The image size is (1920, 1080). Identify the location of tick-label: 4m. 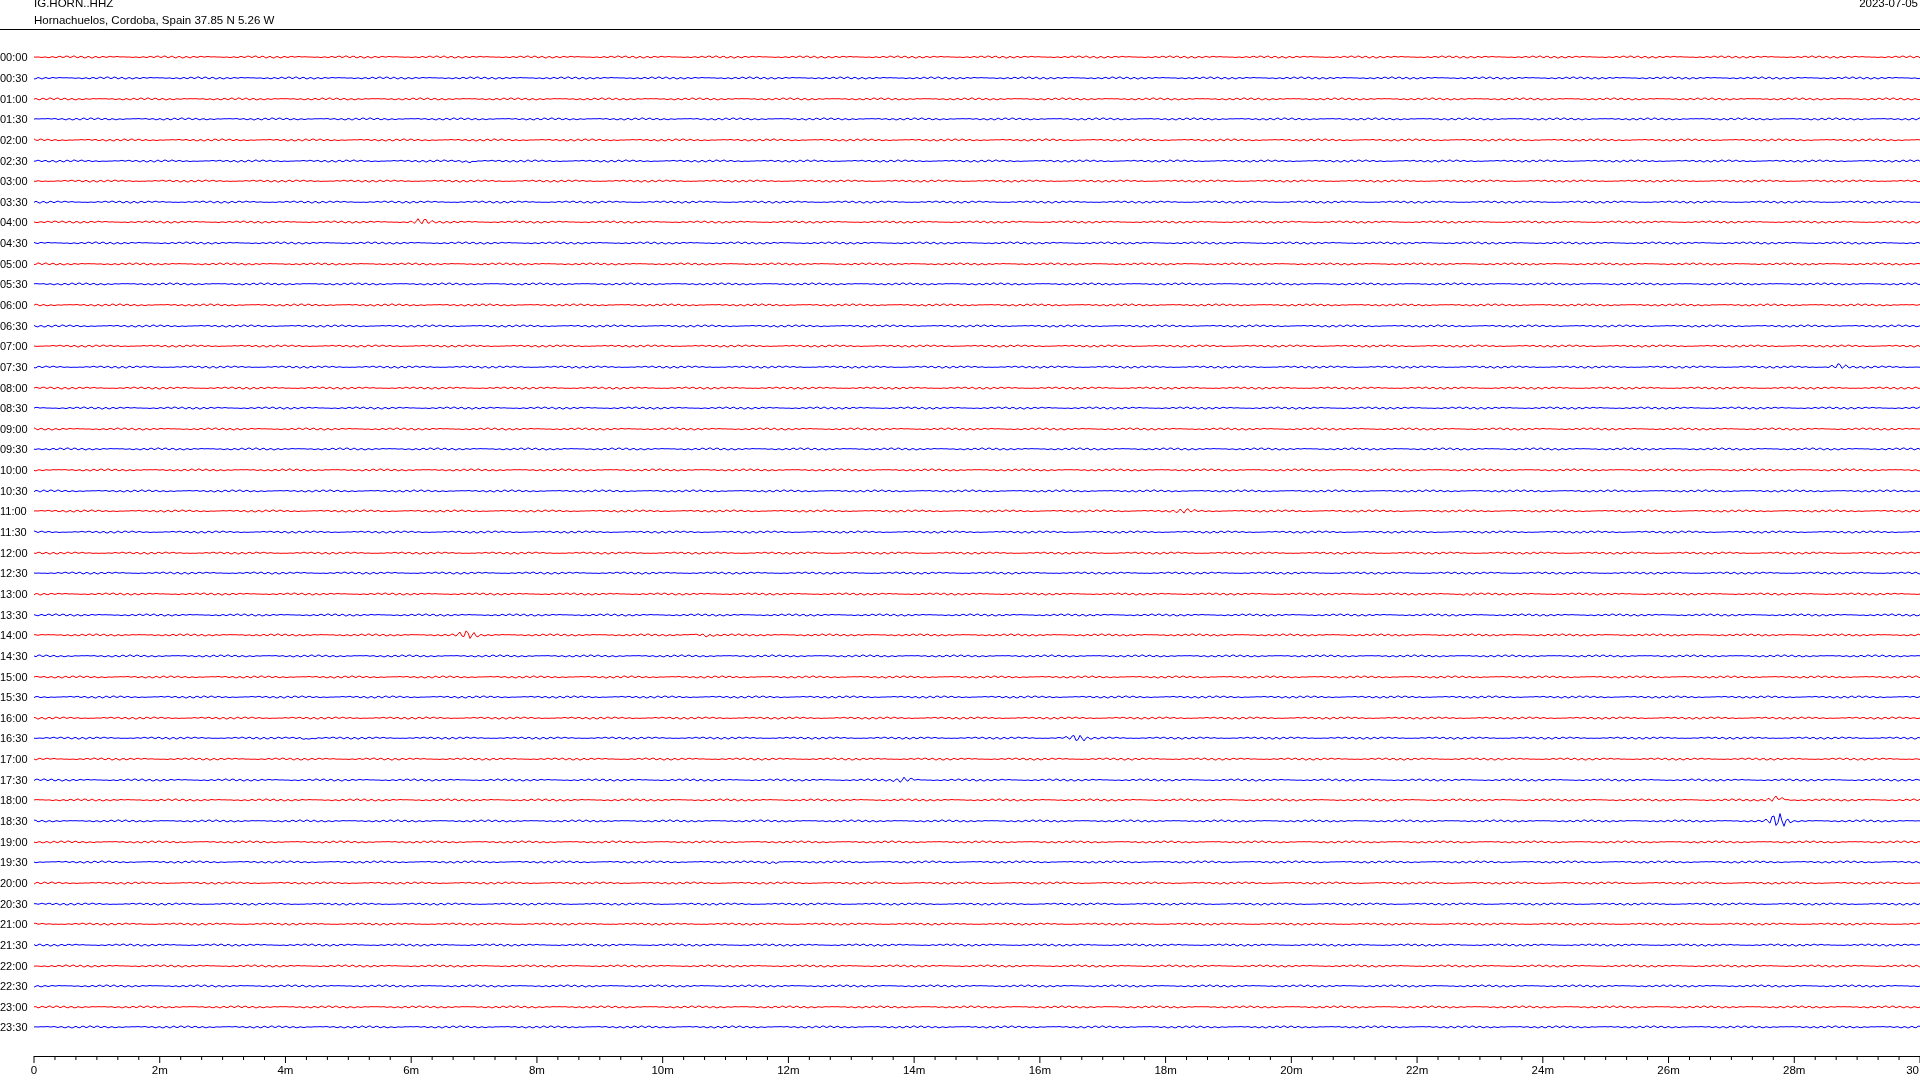
(285, 1070).